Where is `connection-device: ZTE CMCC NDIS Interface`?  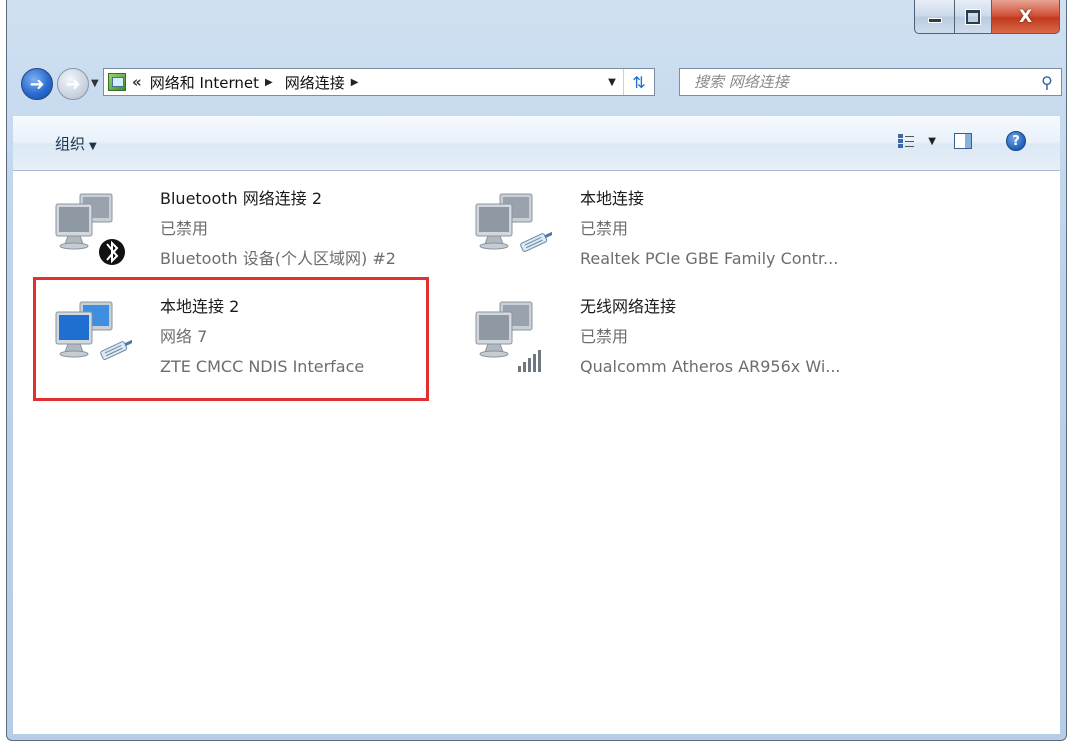 connection-device: ZTE CMCC NDIS Interface is located at coordinates (262, 366).